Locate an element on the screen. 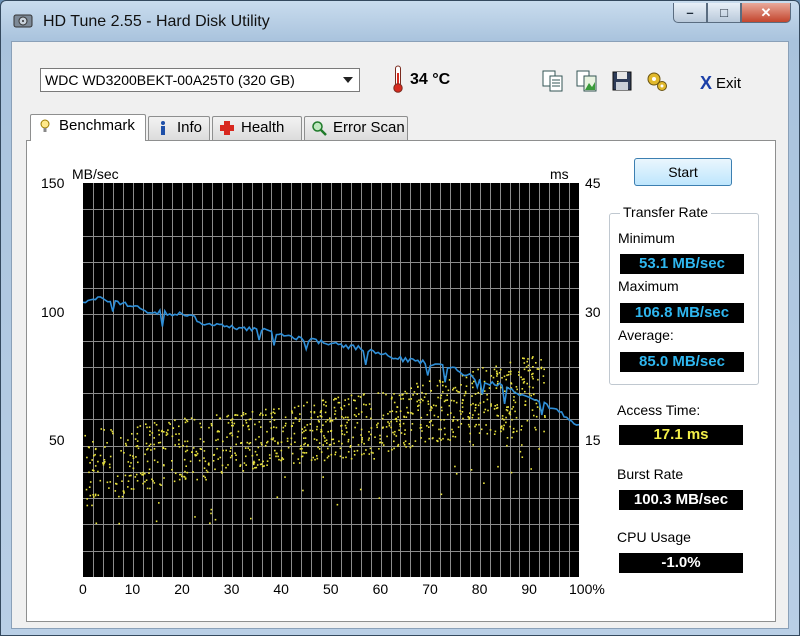  chevron-down-icon is located at coordinates (348, 80).